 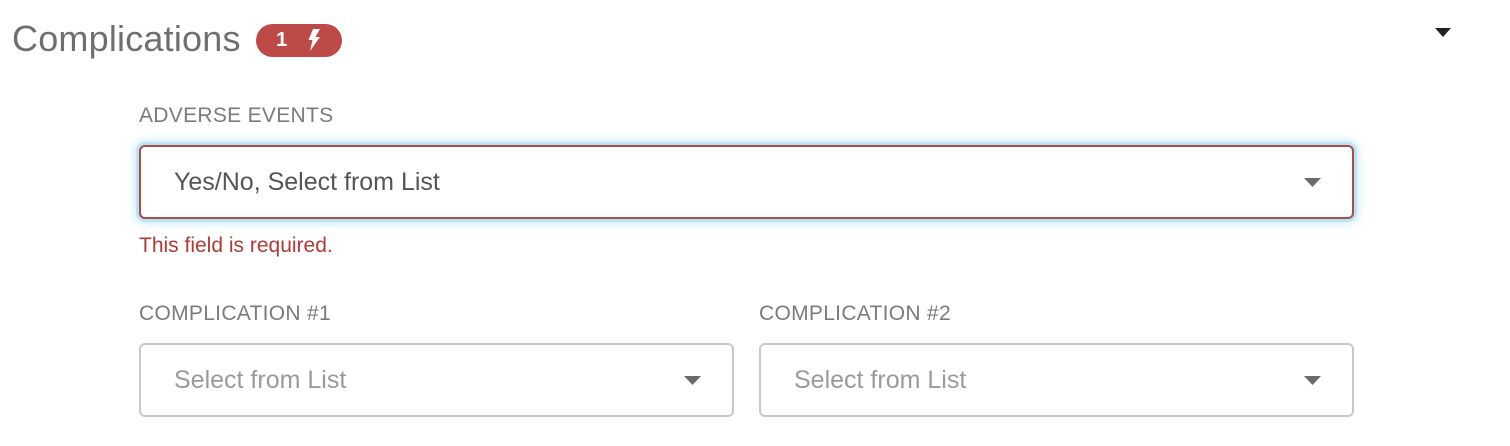 What do you see at coordinates (746, 182) in the screenshot?
I see `adverse-events-select: Yes/No, Select from List` at bounding box center [746, 182].